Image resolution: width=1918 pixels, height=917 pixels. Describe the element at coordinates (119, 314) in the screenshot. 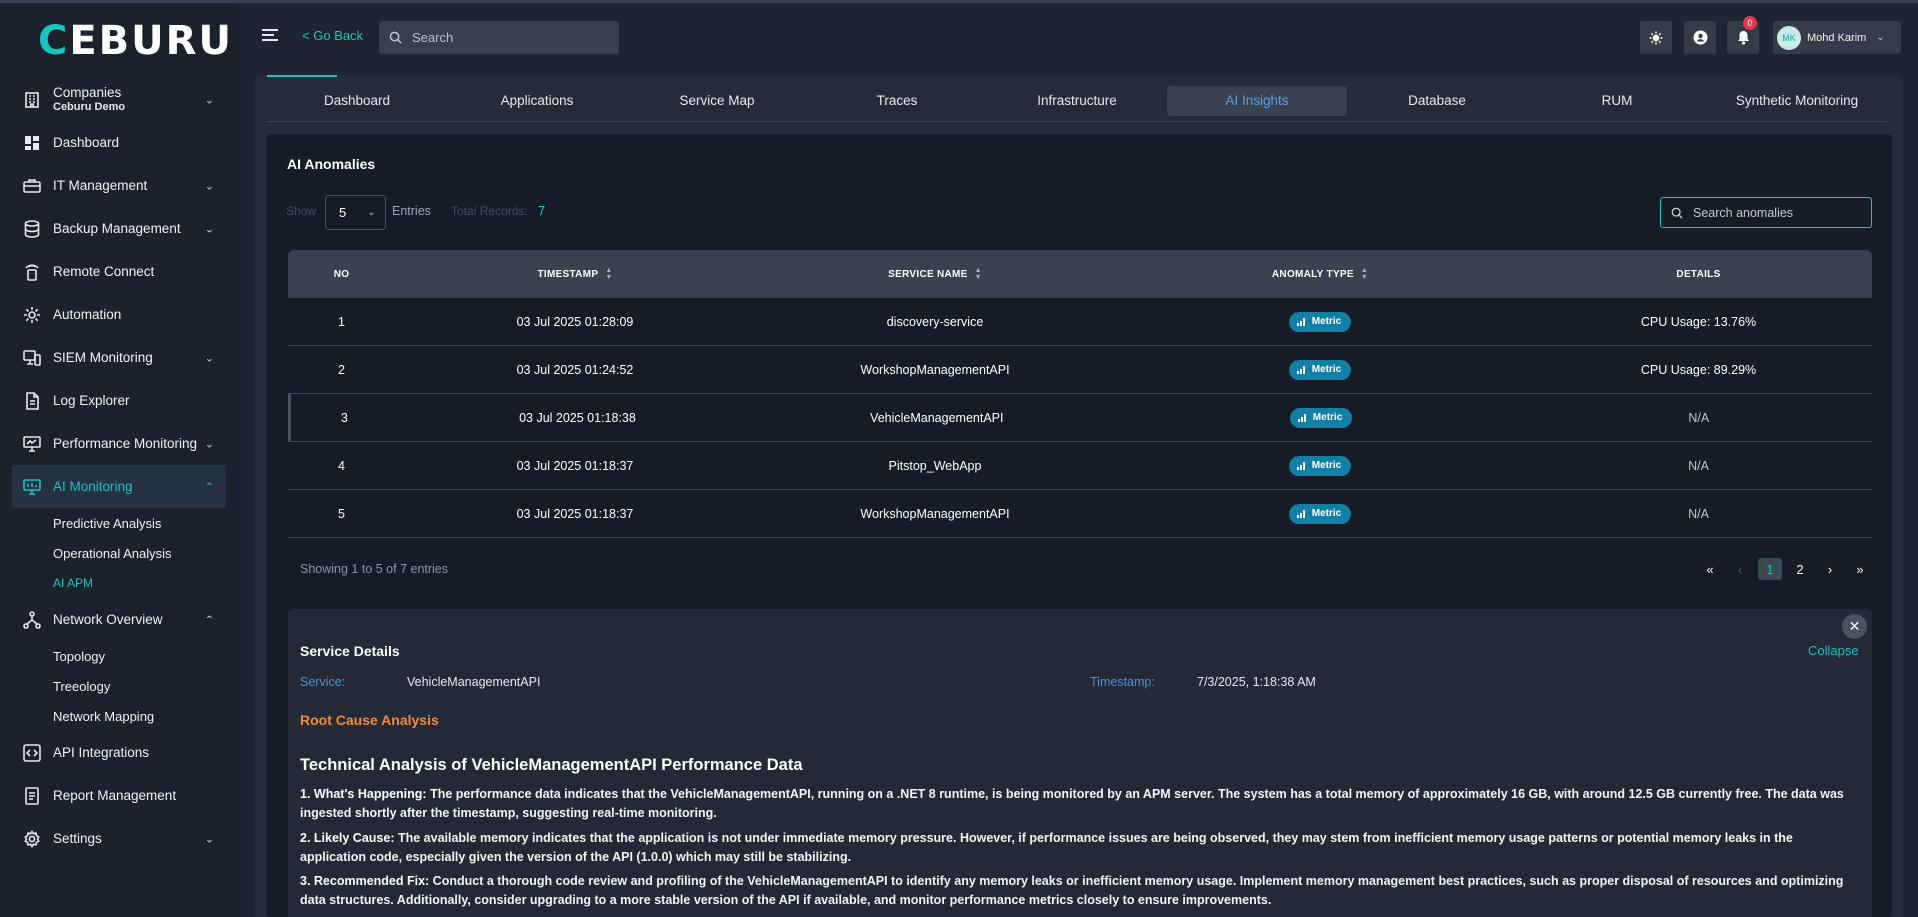

I see `sidebar-item-automation: Automation` at that location.